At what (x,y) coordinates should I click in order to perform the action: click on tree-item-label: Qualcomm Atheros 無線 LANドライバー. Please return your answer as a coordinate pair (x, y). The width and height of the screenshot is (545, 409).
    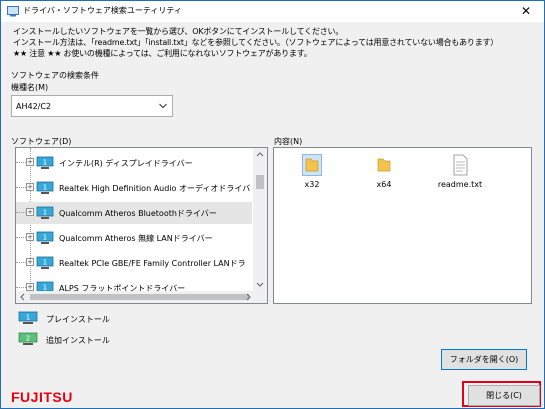
    Looking at the image, I should click on (136, 238).